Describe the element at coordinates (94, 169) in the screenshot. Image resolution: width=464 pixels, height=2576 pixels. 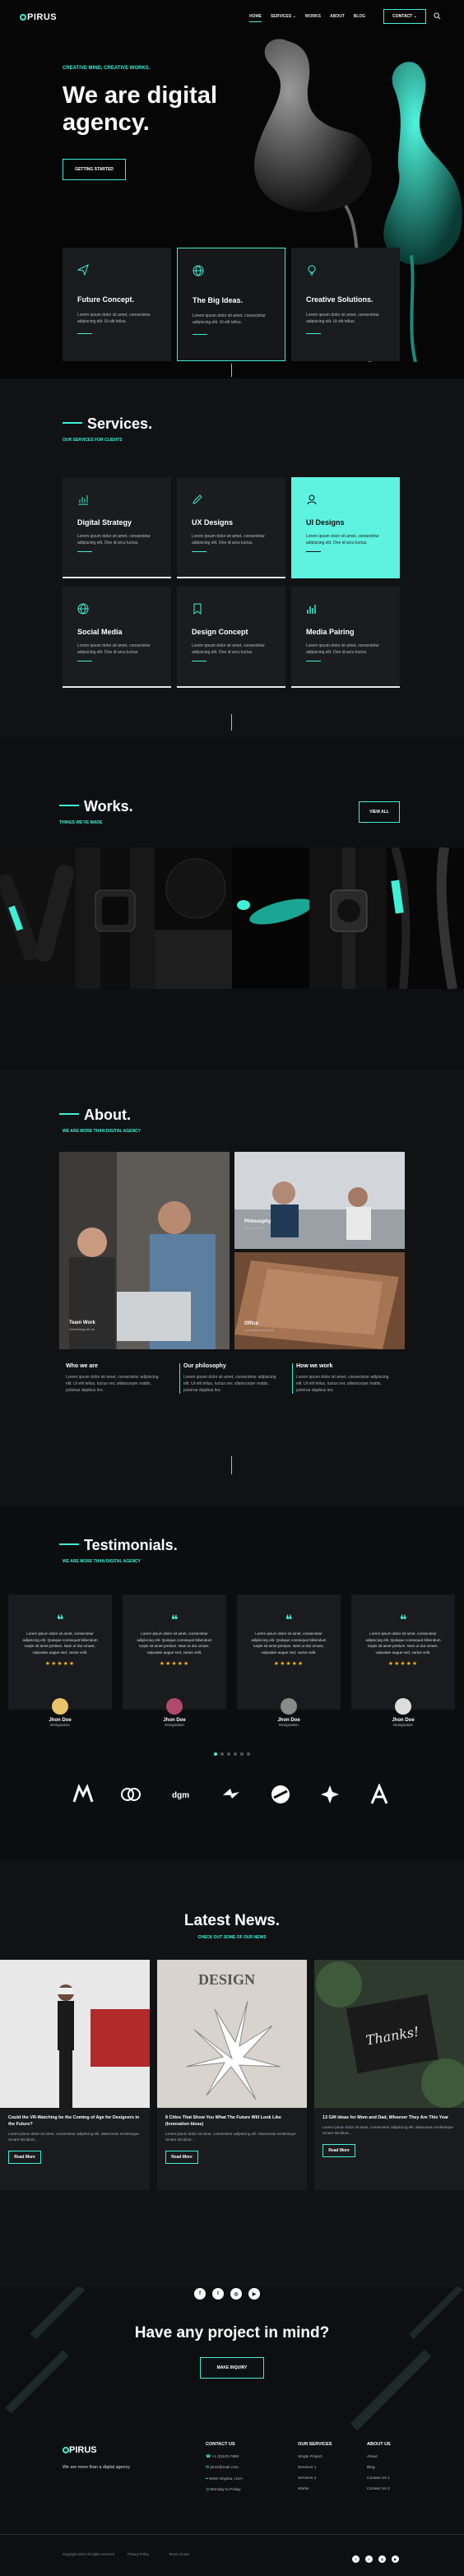
I see `getting-started-button: GETTING STARTED` at that location.